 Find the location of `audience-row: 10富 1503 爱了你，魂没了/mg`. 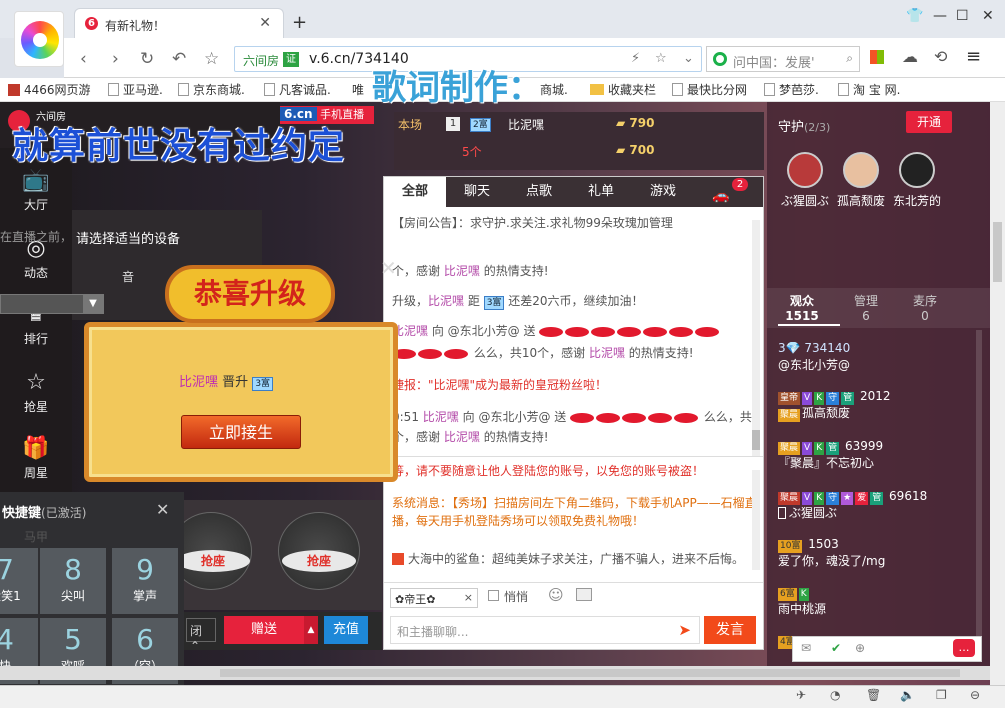

audience-row: 10富 1503 爱了你，魂没了/mg is located at coordinates (878, 553).